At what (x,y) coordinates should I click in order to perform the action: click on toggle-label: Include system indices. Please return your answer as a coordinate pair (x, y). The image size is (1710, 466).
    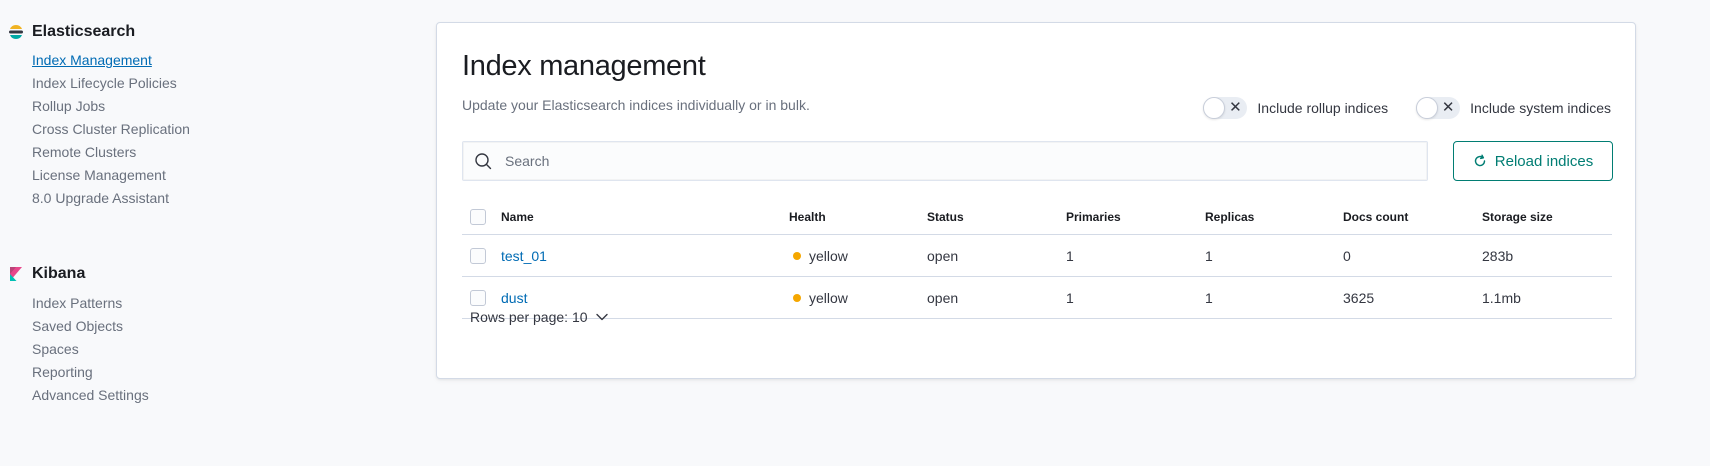
    Looking at the image, I should click on (1540, 108).